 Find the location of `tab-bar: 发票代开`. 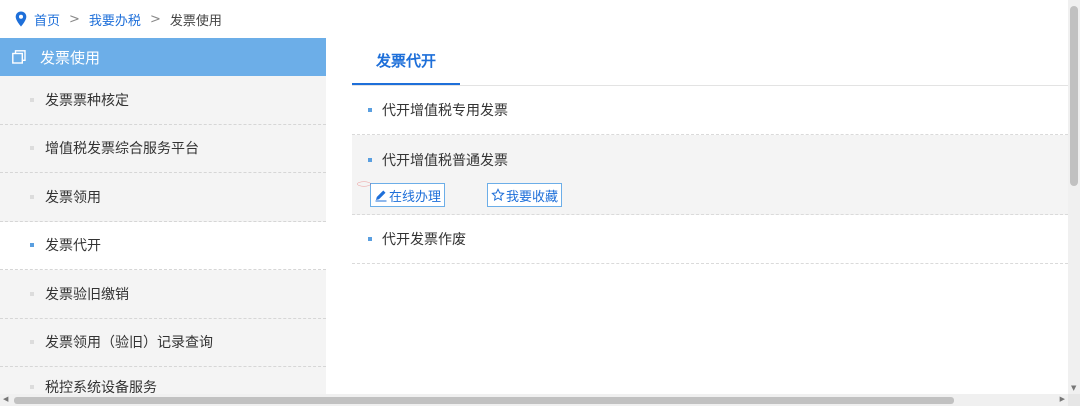

tab-bar: 发票代开 is located at coordinates (710, 62).